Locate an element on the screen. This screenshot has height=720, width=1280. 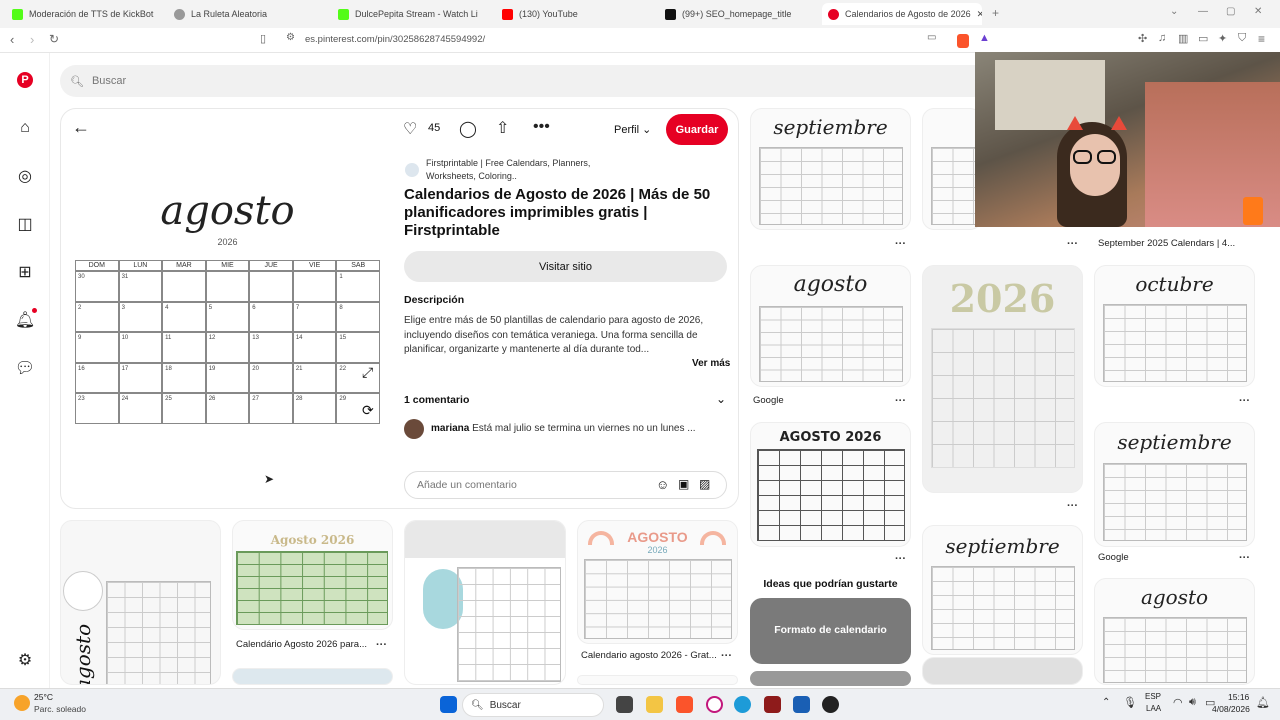
tab-tiktok: (99+) SEO_homepage_title is located at coordinates (740, 14).